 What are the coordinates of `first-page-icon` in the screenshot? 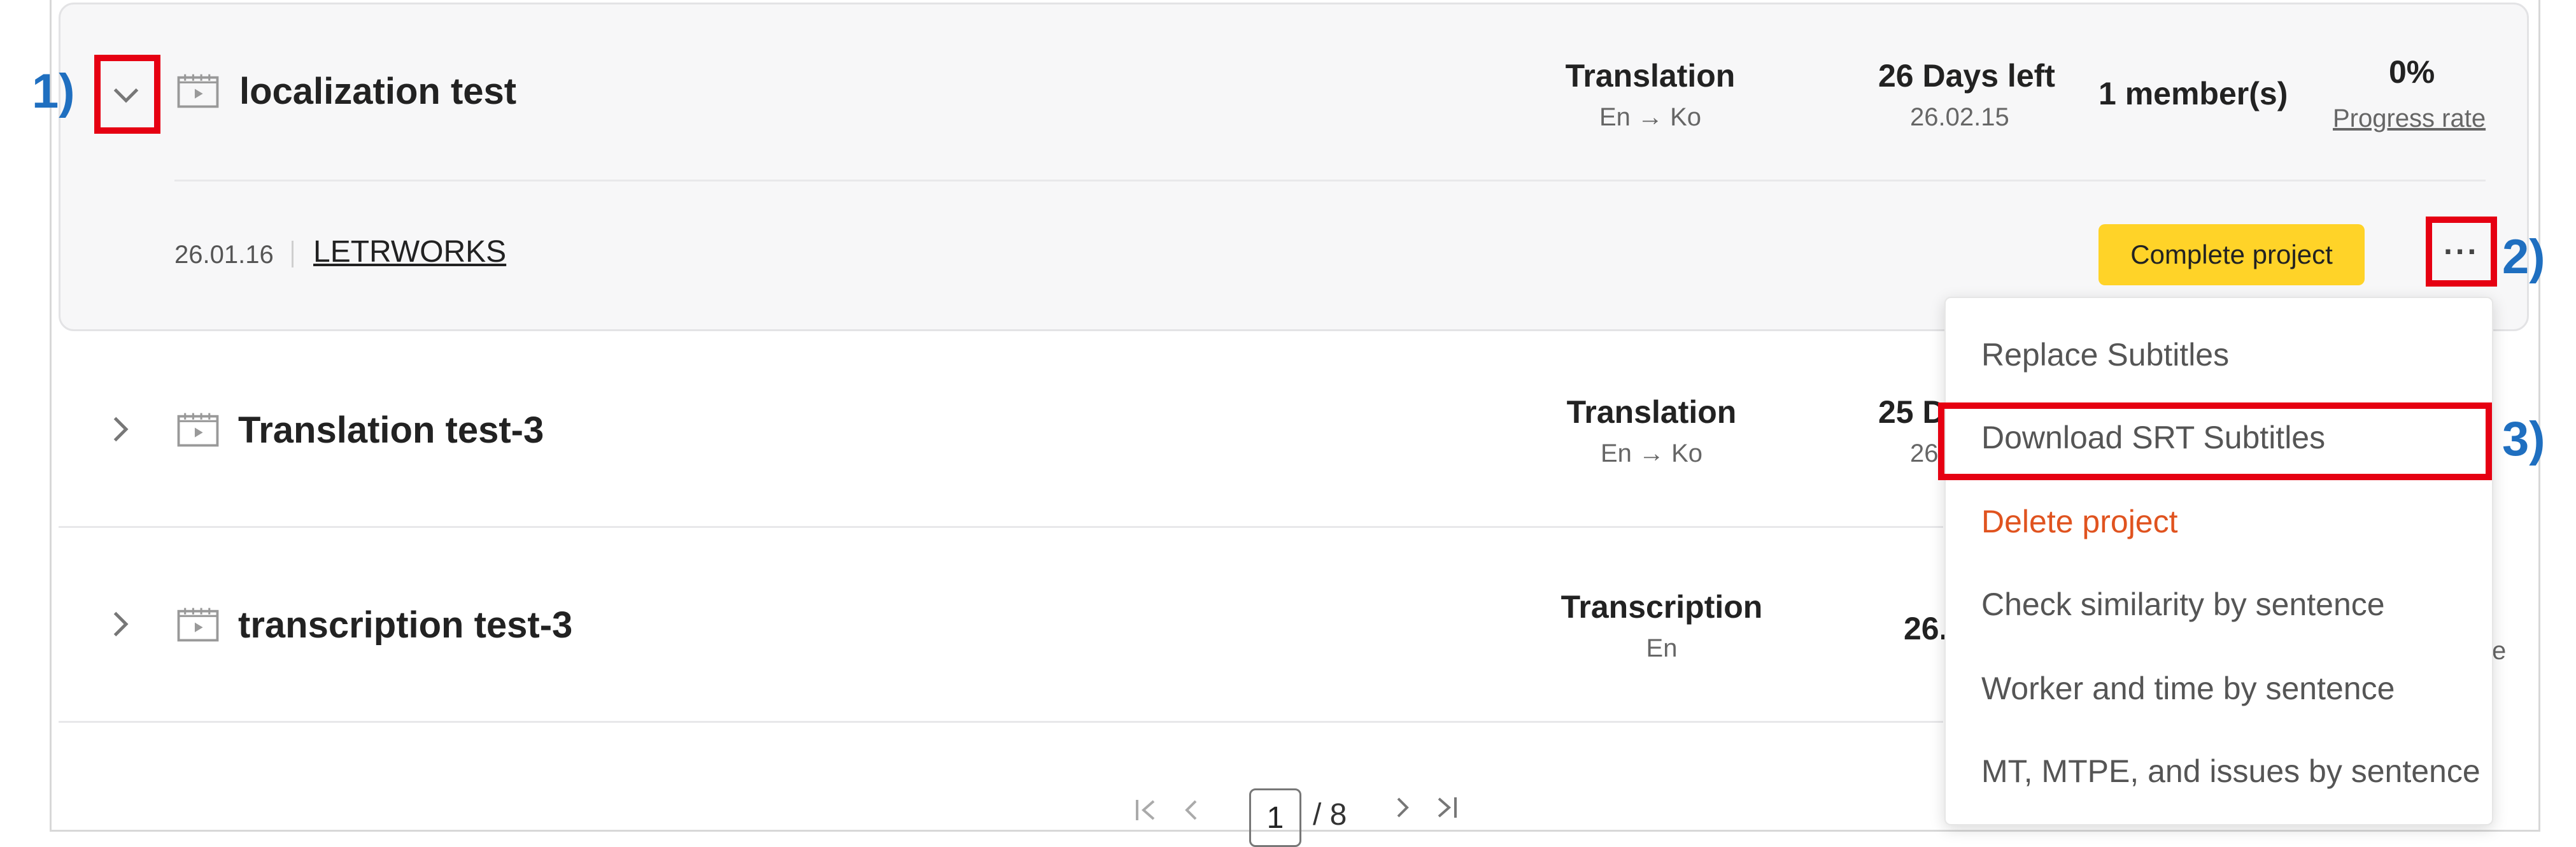 It's located at (1146, 810).